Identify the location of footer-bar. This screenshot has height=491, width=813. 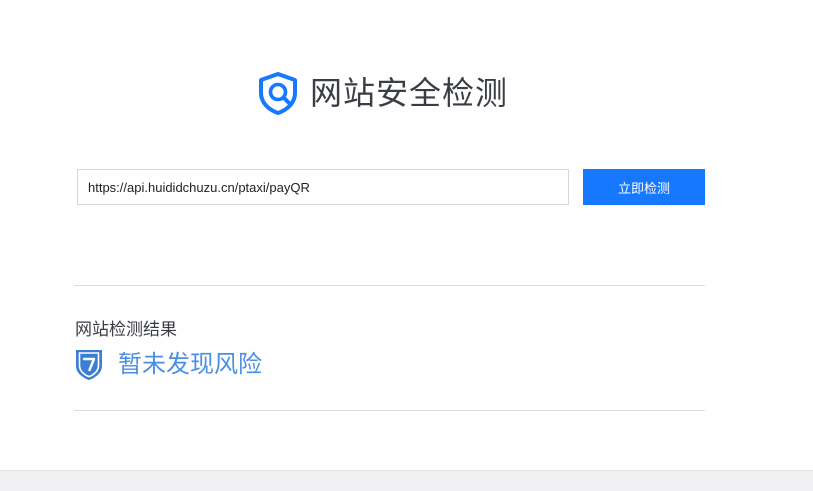
(406, 480).